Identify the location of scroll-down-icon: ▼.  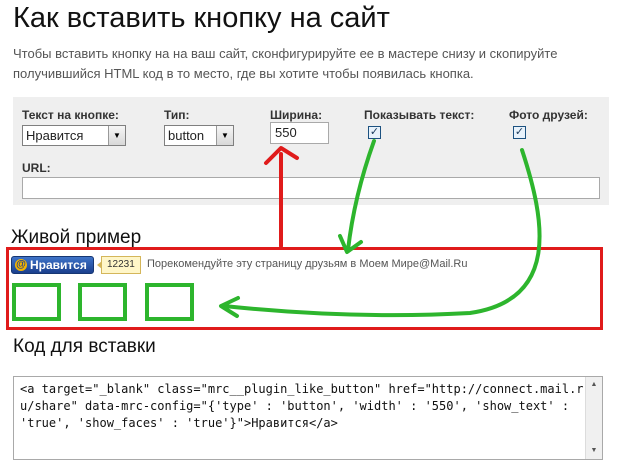
(594, 451).